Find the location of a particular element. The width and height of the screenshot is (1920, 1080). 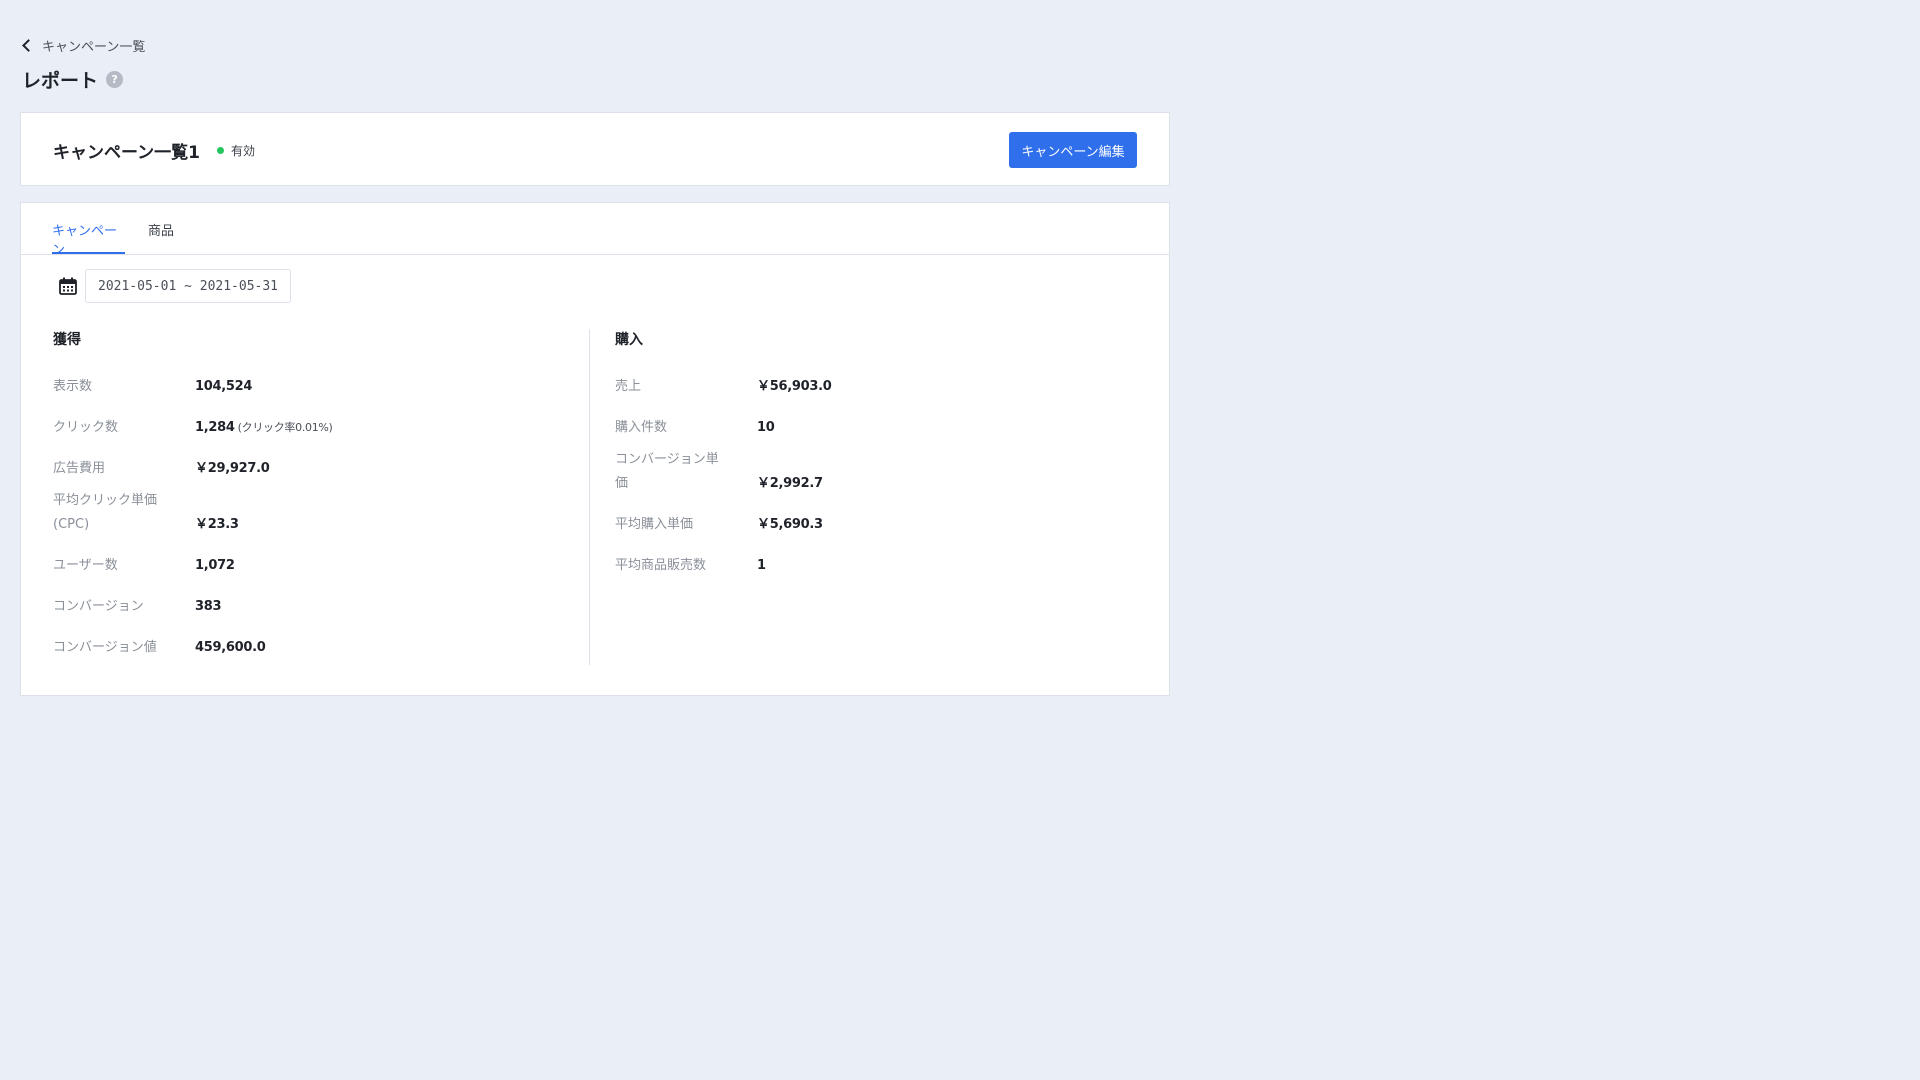

metric-label-cost-per-conversion: コンバージョン単価 is located at coordinates (686, 476).